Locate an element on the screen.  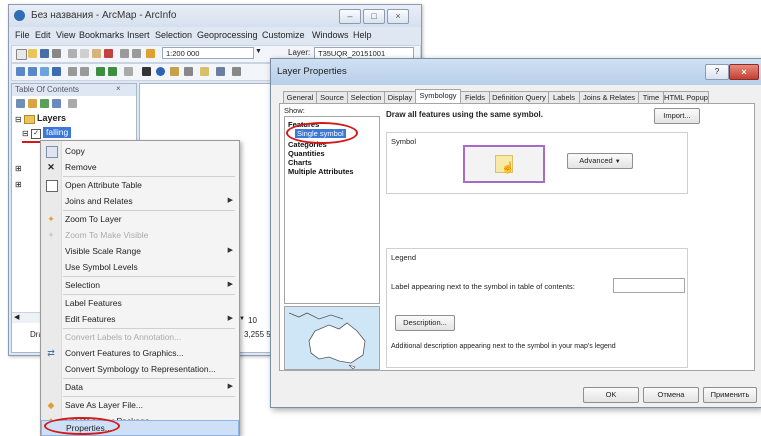
undo-icon is located at coordinates (124, 53).